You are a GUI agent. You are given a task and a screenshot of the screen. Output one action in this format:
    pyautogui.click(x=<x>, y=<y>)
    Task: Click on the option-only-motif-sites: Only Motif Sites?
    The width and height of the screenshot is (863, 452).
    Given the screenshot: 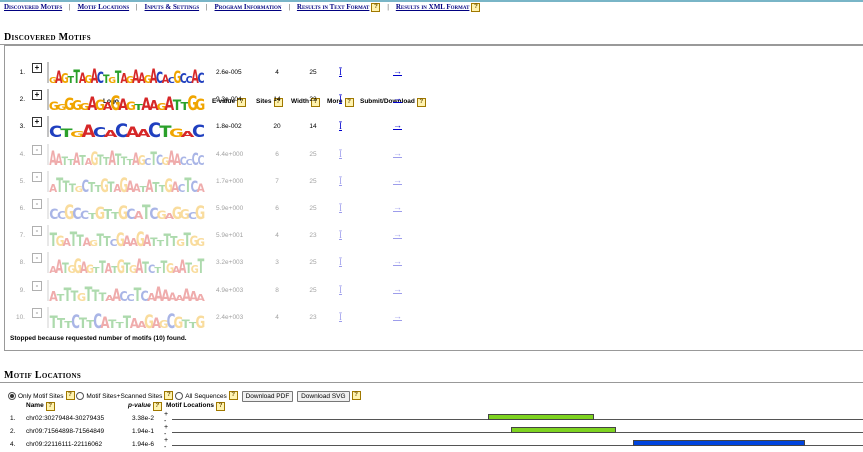 What is the action you would take?
    pyautogui.click(x=41, y=396)
    